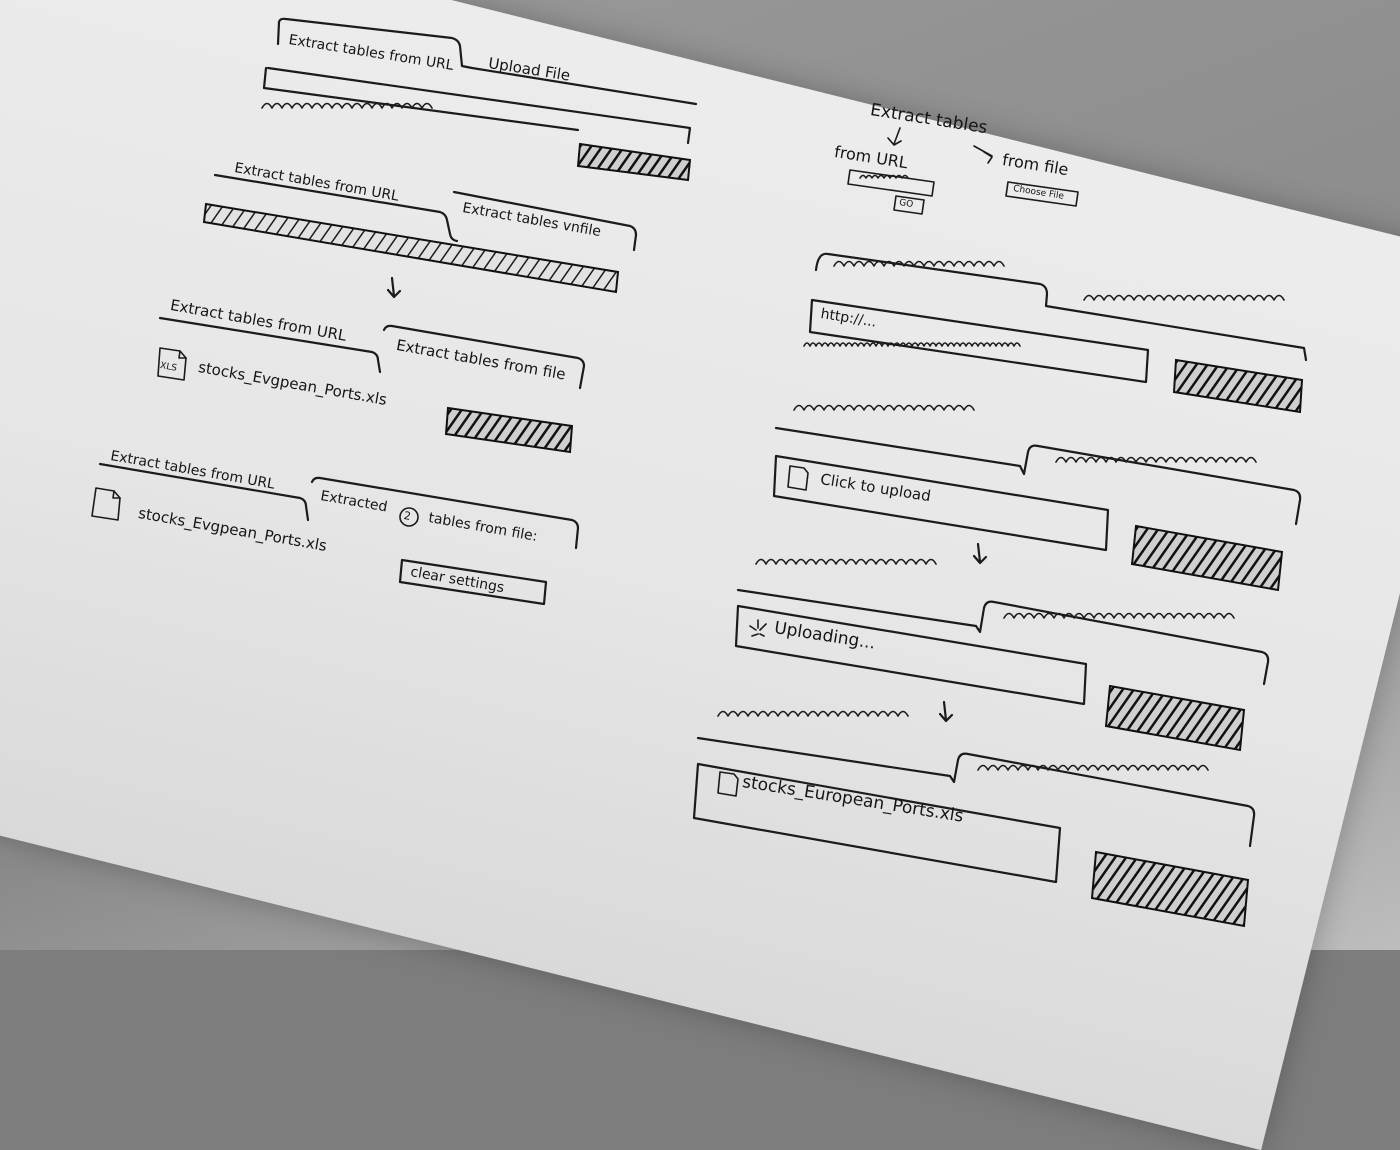  Describe the element at coordinates (1207, 558) in the screenshot. I see `sketchB-submit-button` at that location.